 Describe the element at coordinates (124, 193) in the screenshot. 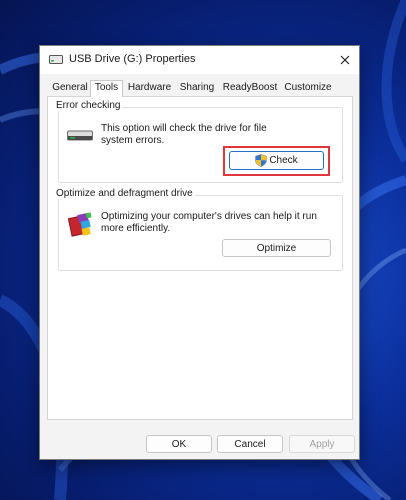

I see `optimize-heading: Optimize and defragment drive` at that location.